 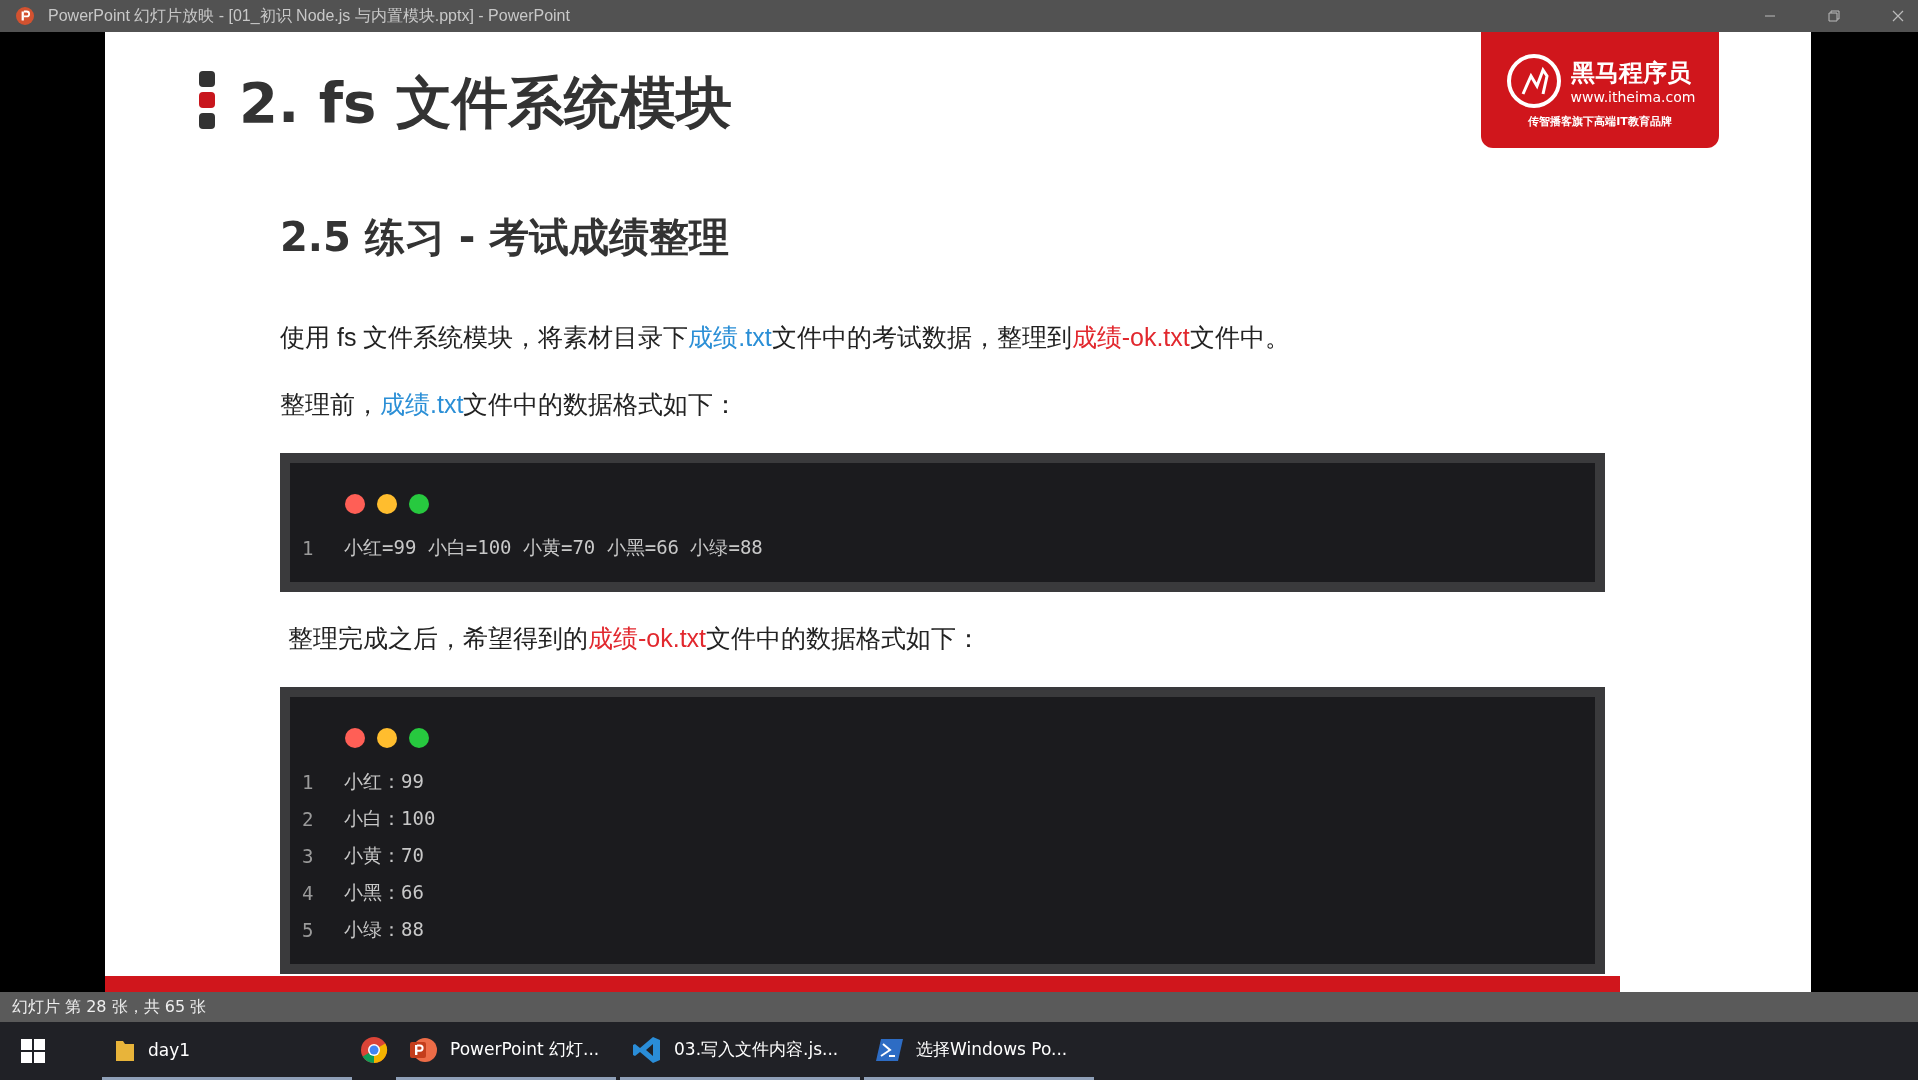 What do you see at coordinates (308, 929) in the screenshot?
I see `line-number: 5` at bounding box center [308, 929].